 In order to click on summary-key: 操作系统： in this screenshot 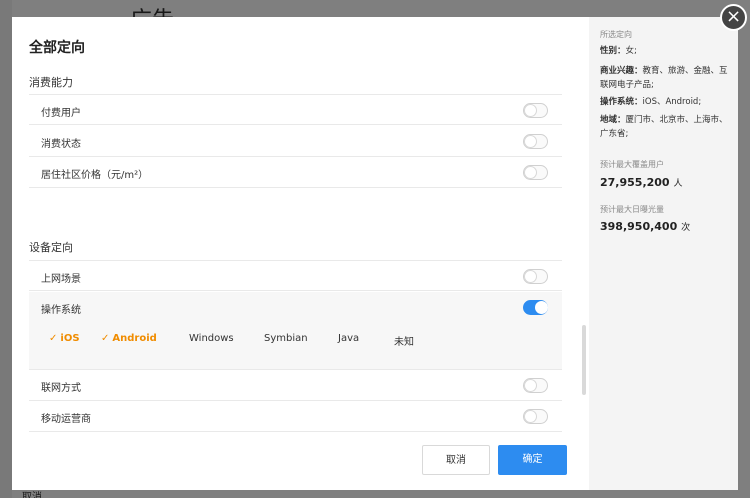, I will do `click(621, 102)`.